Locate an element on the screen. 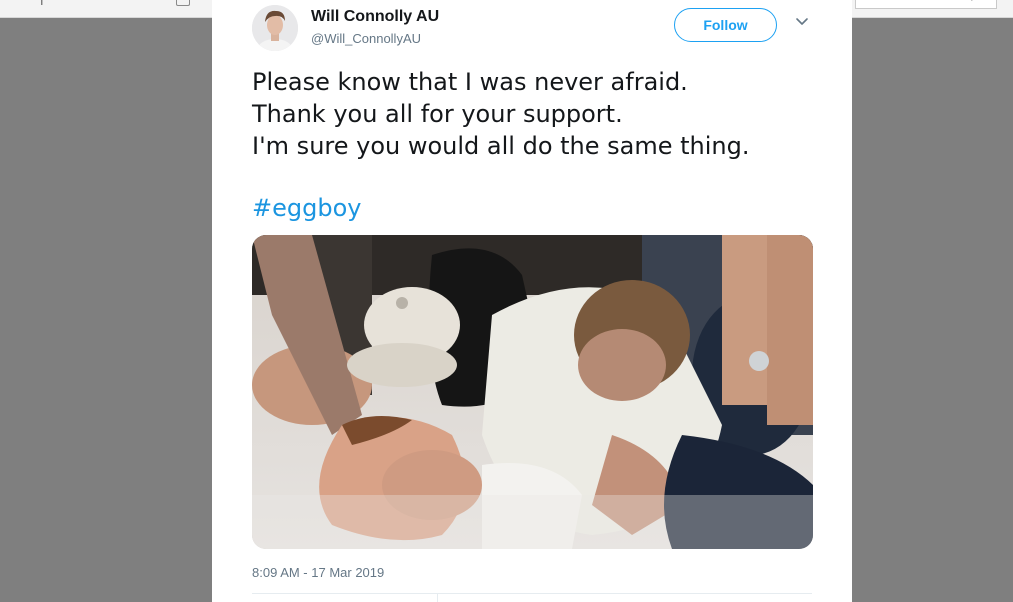 This screenshot has width=1013, height=602. tweet-line: Thank you all for your support. is located at coordinates (437, 114).